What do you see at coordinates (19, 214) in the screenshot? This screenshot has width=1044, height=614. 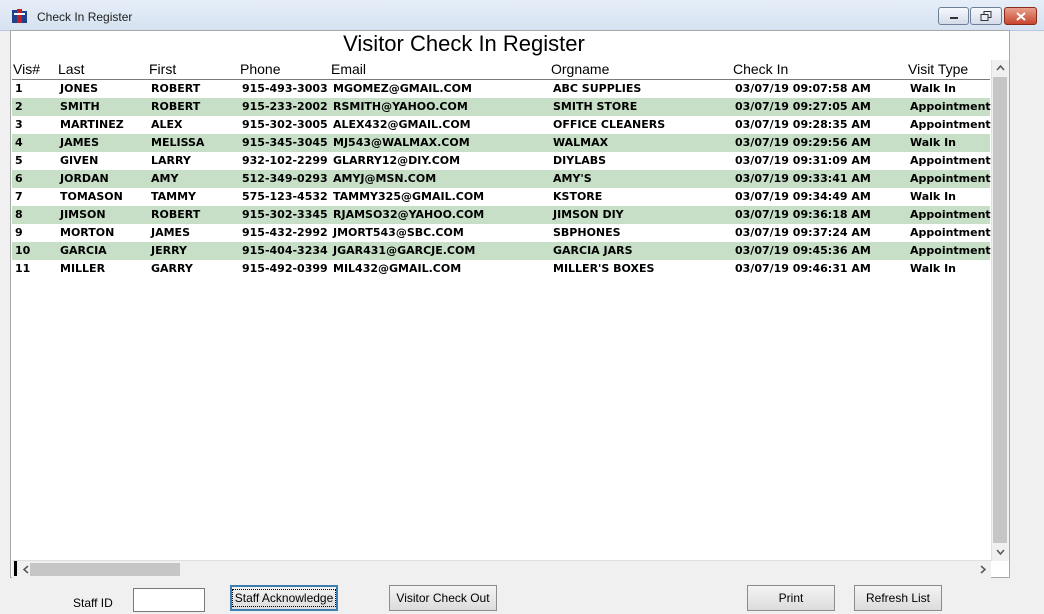 I see `cell-visnum: 8` at bounding box center [19, 214].